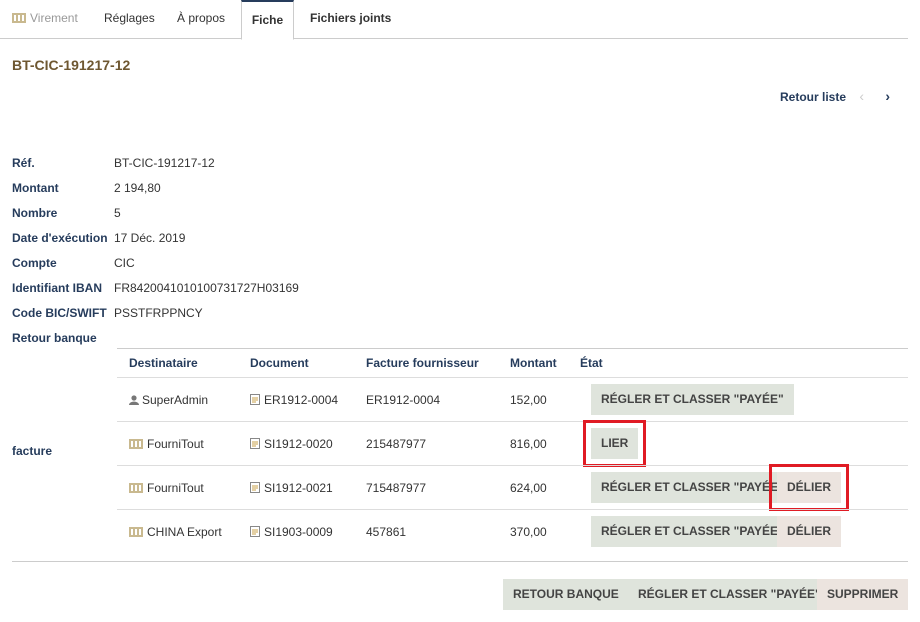  Describe the element at coordinates (566, 594) in the screenshot. I see `bank-return-button: RETOUR BANQUE` at that location.